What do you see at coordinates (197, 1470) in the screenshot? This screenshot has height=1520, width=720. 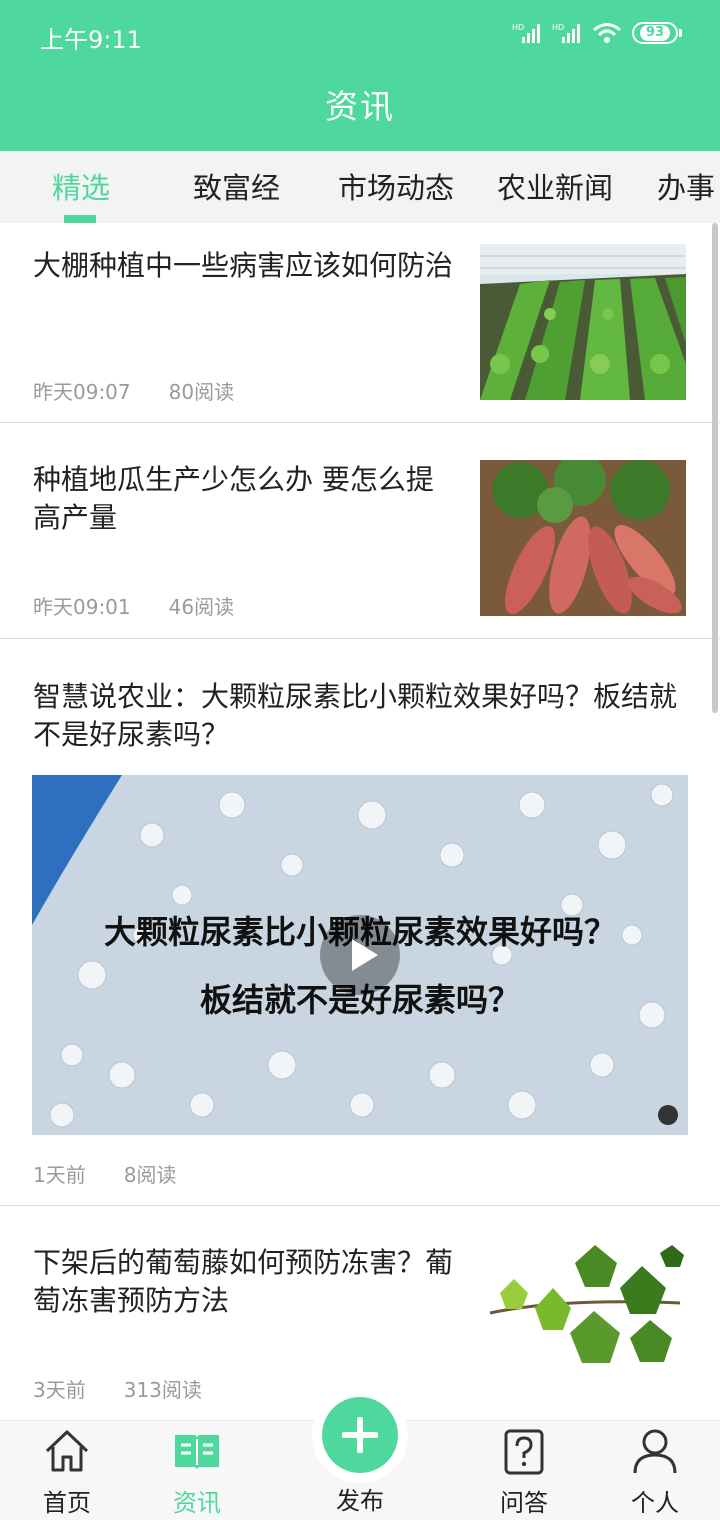 I see `nav-news: 资讯` at bounding box center [197, 1470].